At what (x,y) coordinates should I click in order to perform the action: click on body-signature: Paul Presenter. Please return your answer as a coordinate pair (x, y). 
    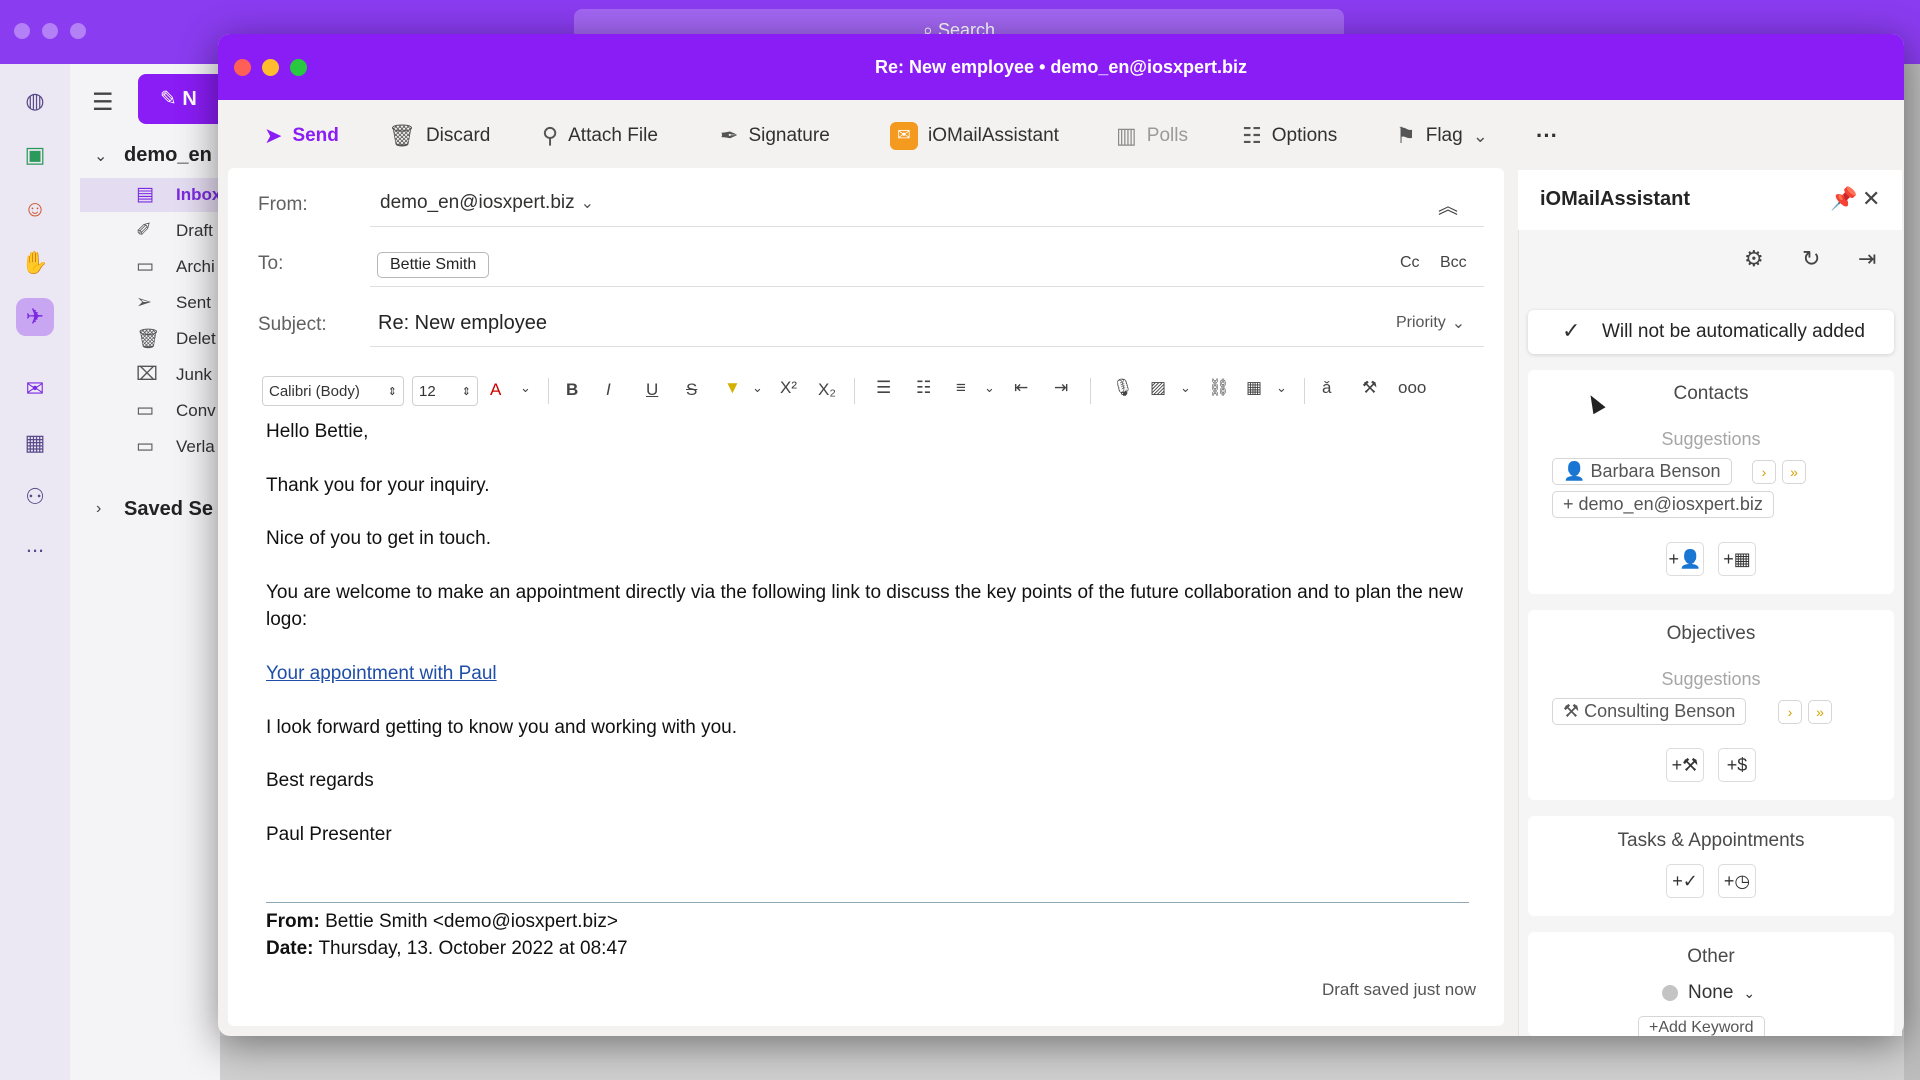
    Looking at the image, I should click on (866, 834).